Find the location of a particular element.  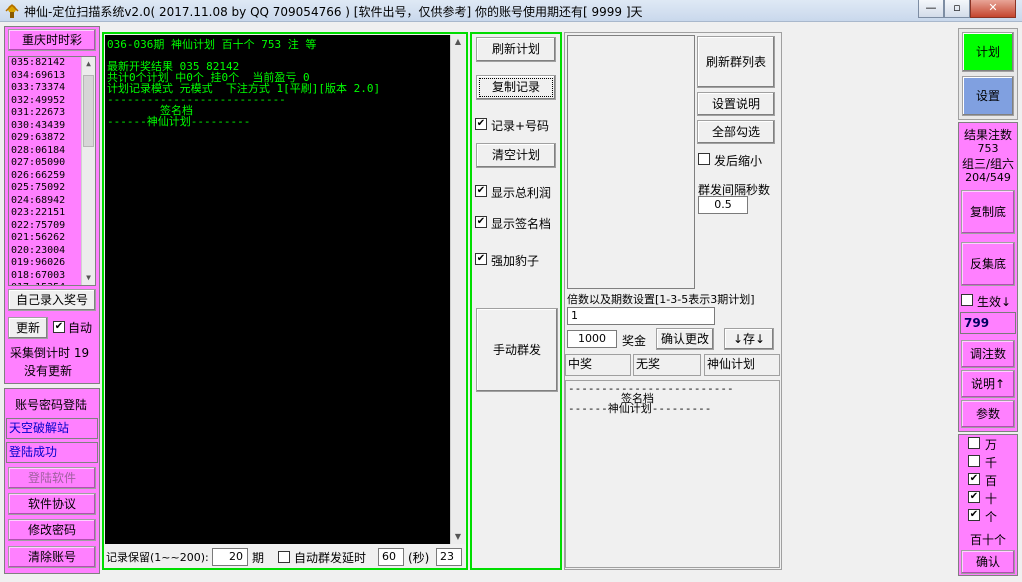

username-field: 天空破解站 is located at coordinates (52, 428).